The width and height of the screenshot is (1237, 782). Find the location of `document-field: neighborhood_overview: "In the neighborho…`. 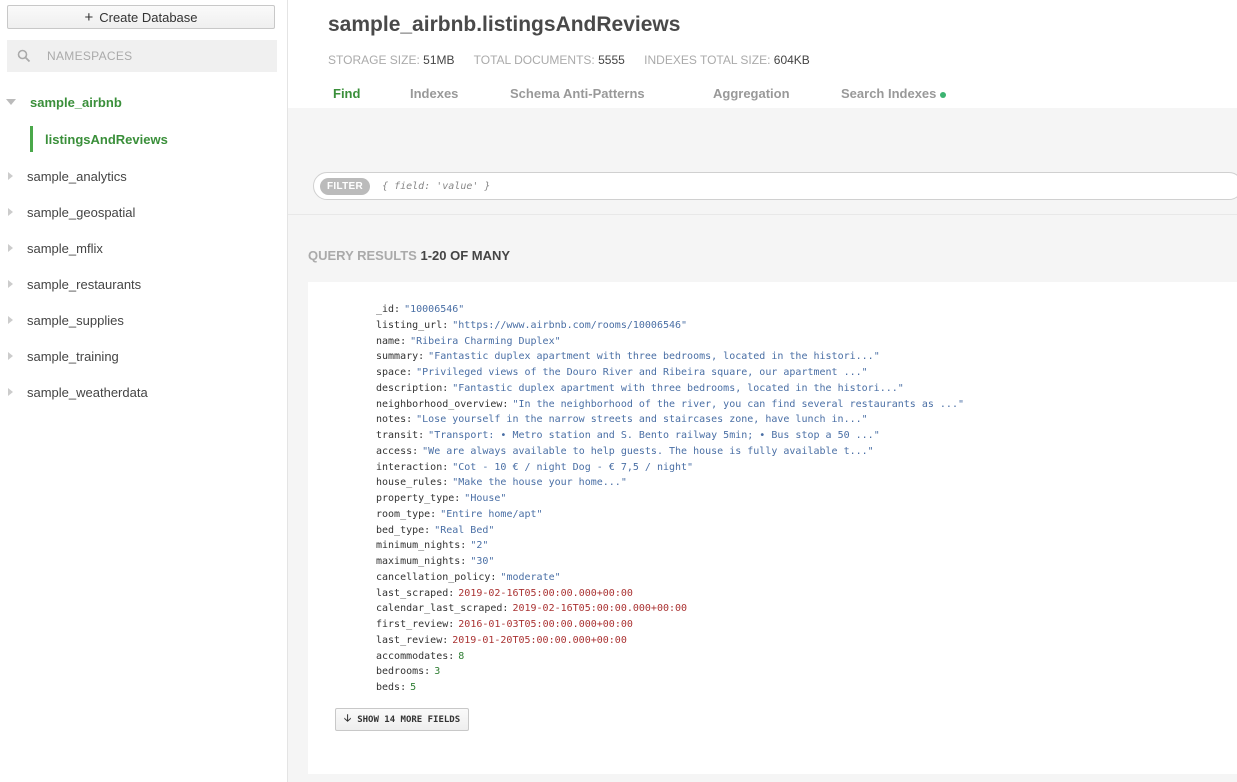

document-field: neighborhood_overview: "In the neighborho… is located at coordinates (670, 405).